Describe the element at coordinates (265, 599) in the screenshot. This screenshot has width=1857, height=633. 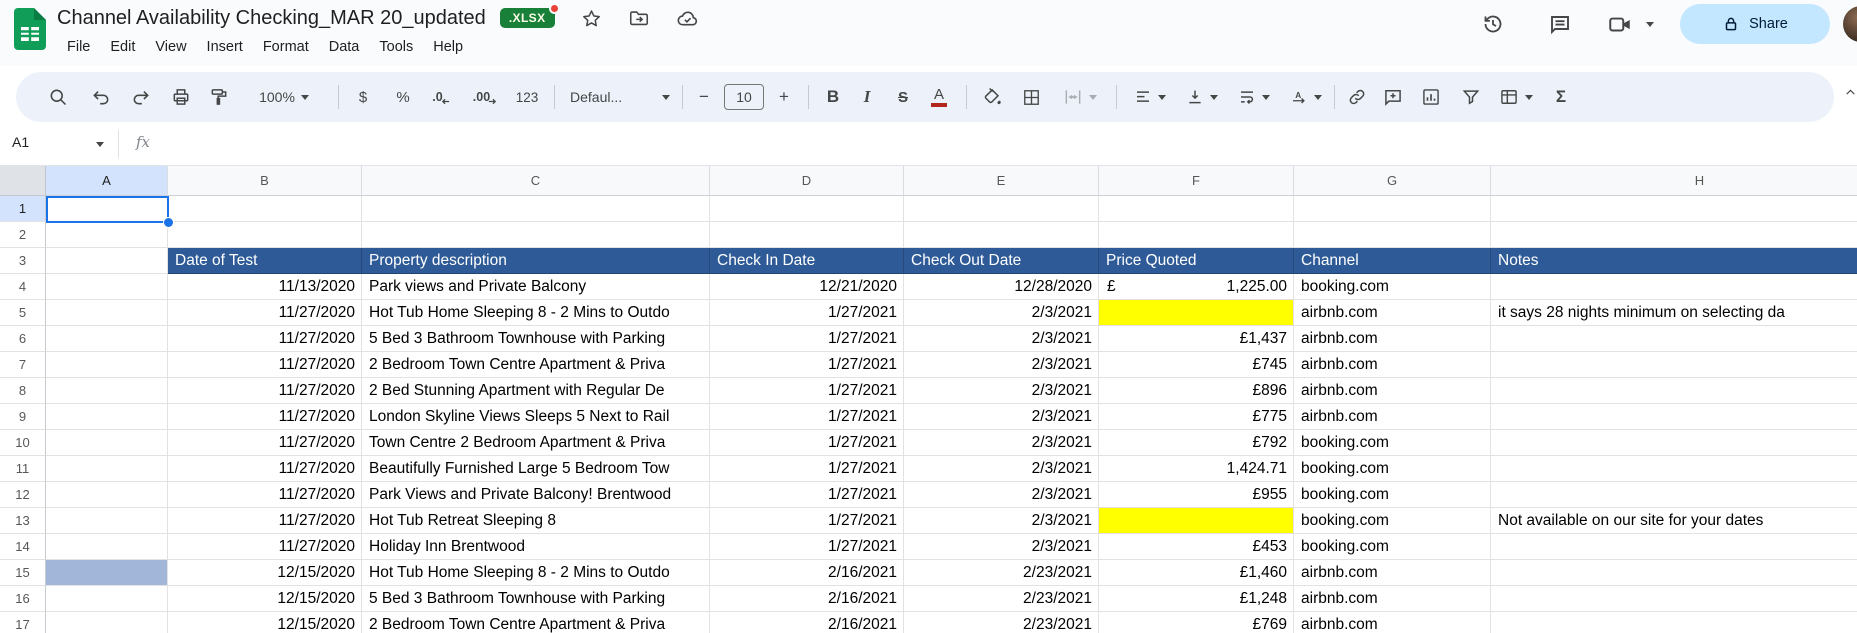
I see `cell-B16: 12/15/2020` at that location.